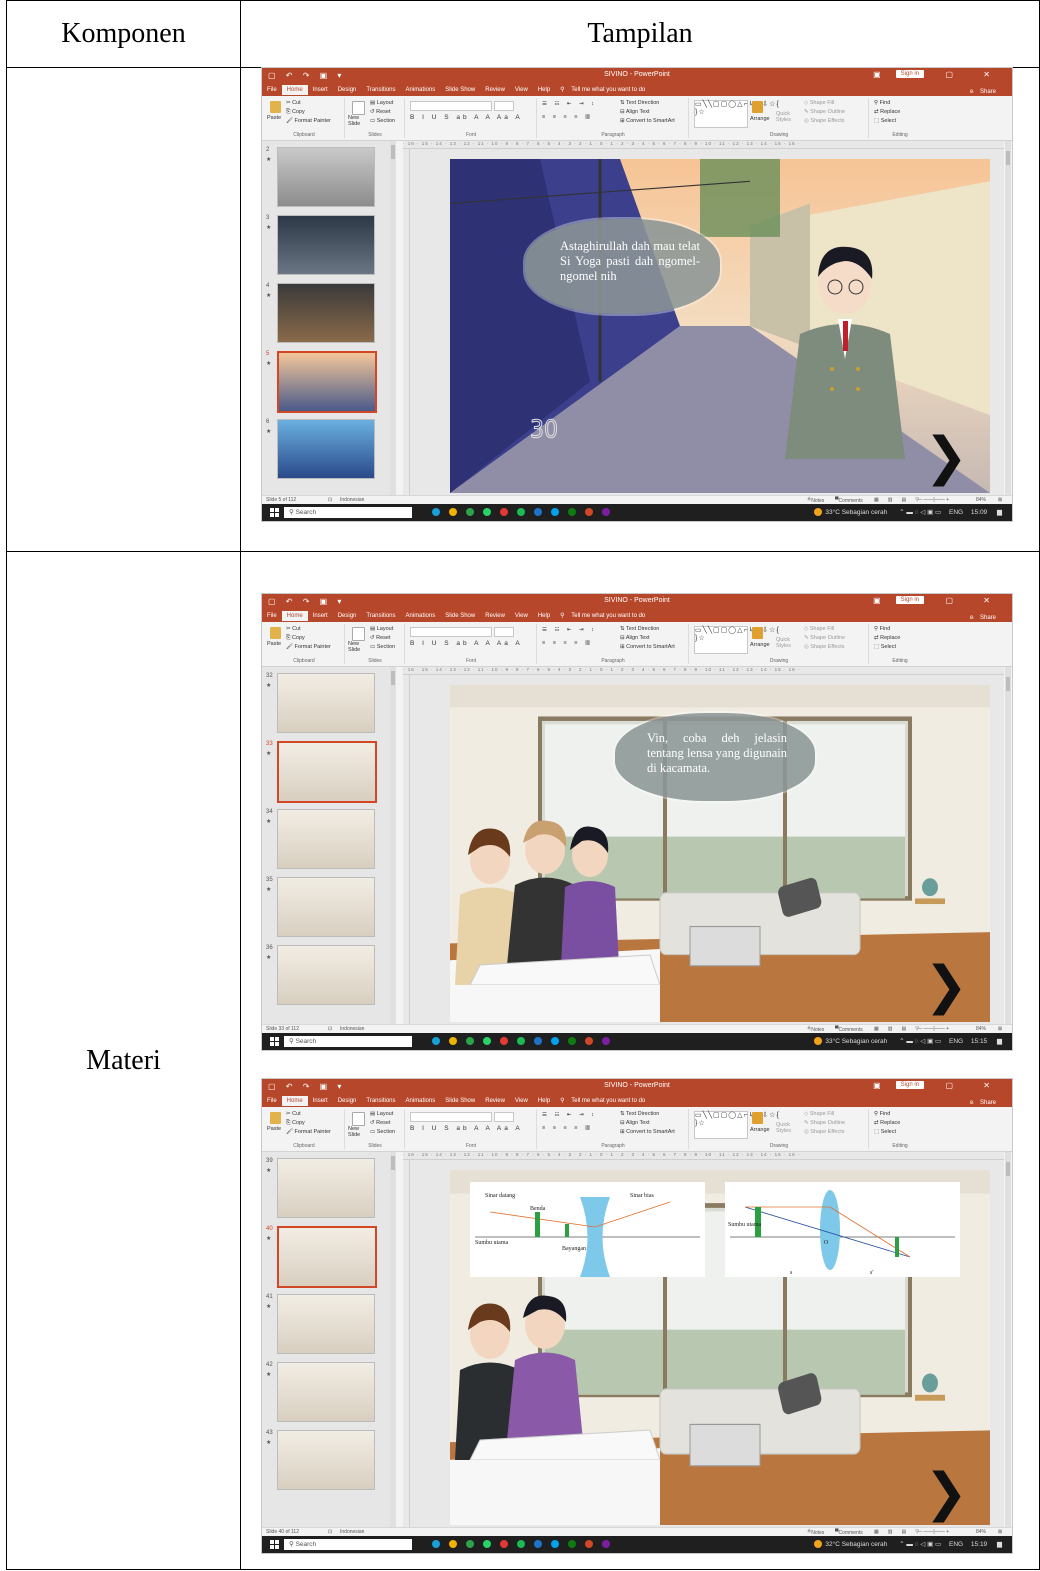  I want to click on zoom-slider: — ——|—— +, so click(933, 1532).